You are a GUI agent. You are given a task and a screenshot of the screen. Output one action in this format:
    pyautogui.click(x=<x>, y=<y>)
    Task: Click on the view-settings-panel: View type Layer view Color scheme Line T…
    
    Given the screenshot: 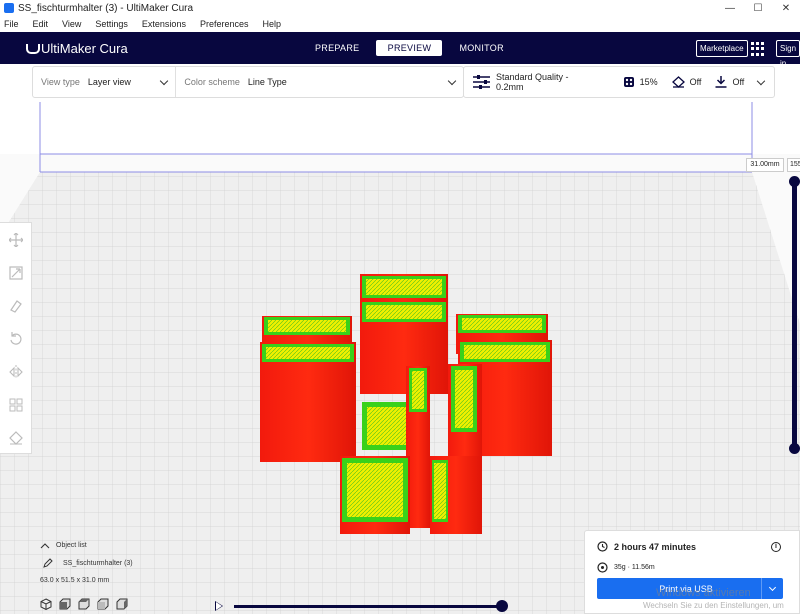 What is the action you would take?
    pyautogui.click(x=248, y=82)
    